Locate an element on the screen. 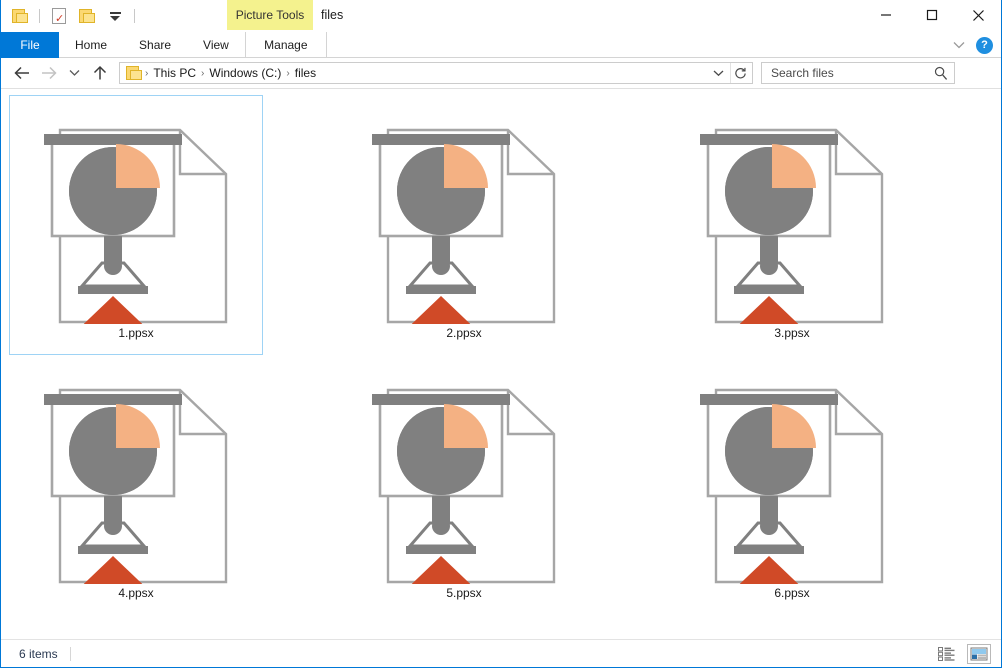 Image resolution: width=1002 pixels, height=668 pixels. properties-icon: ✓ is located at coordinates (59, 16).